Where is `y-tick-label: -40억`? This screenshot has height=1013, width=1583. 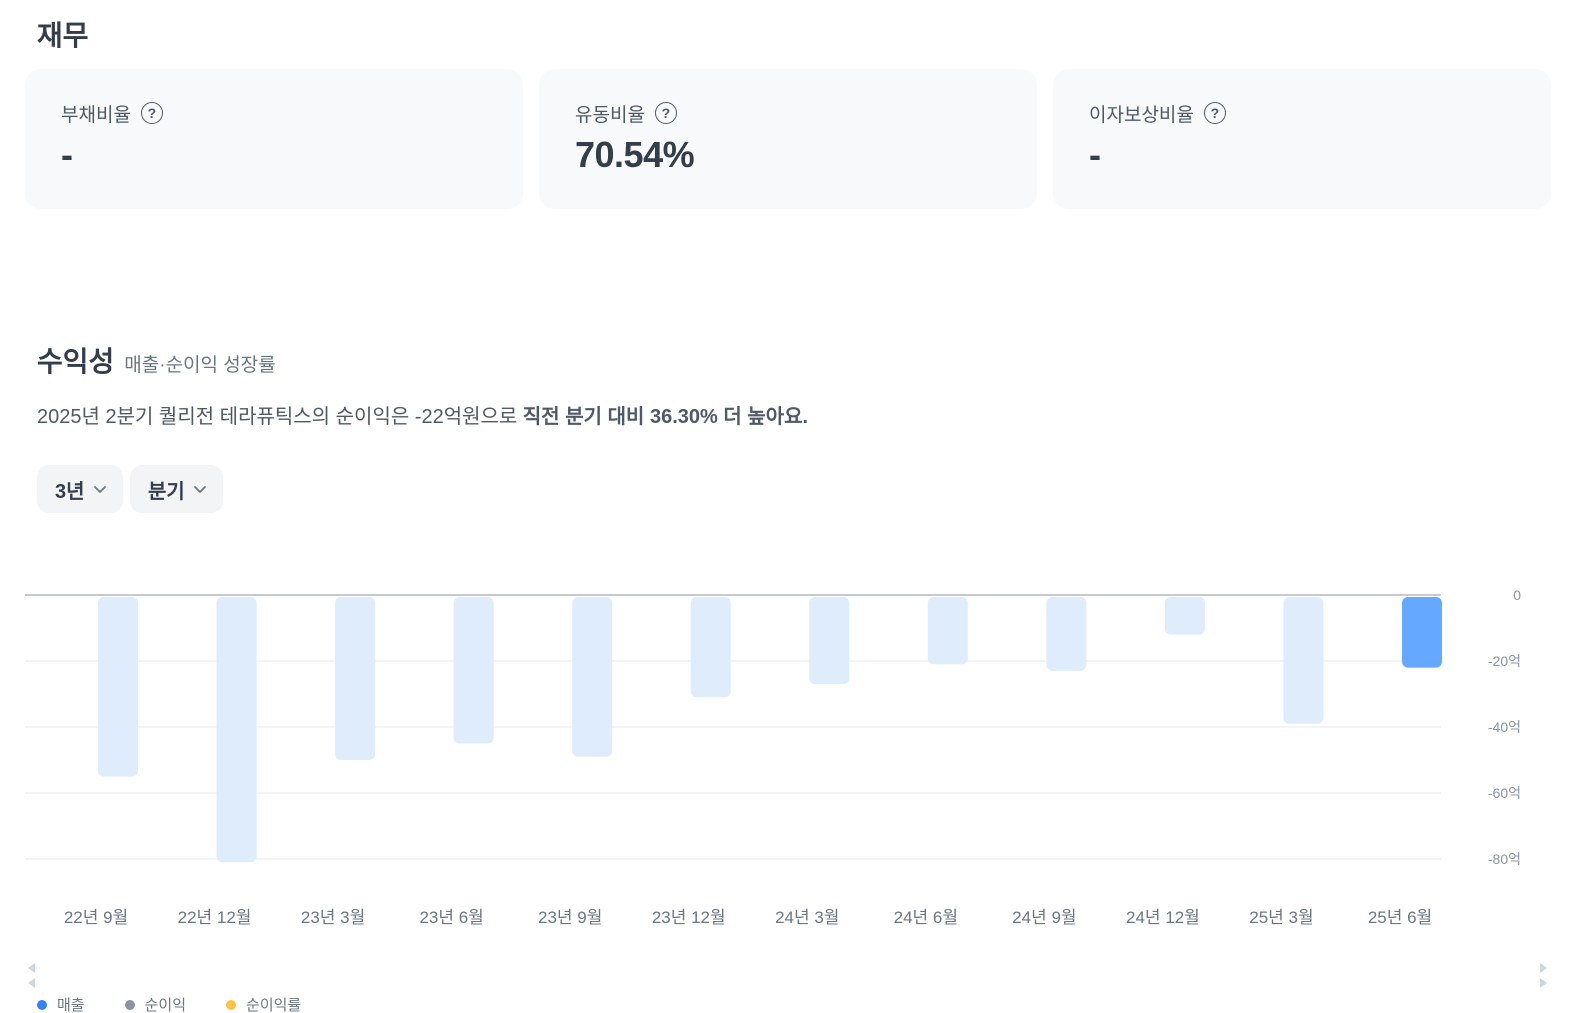
y-tick-label: -40억 is located at coordinates (1504, 727).